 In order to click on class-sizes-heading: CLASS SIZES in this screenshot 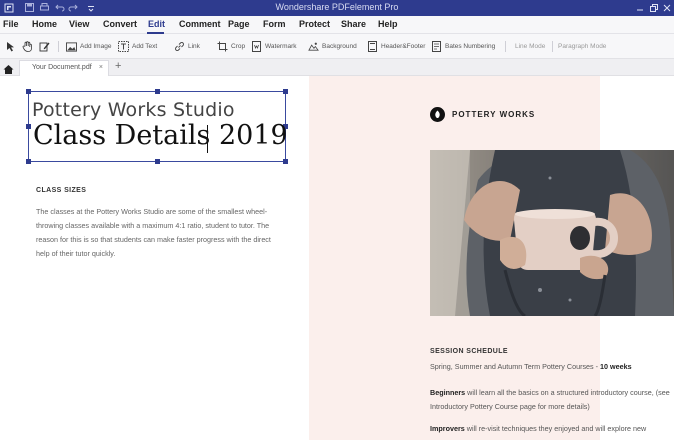, I will do `click(61, 190)`.